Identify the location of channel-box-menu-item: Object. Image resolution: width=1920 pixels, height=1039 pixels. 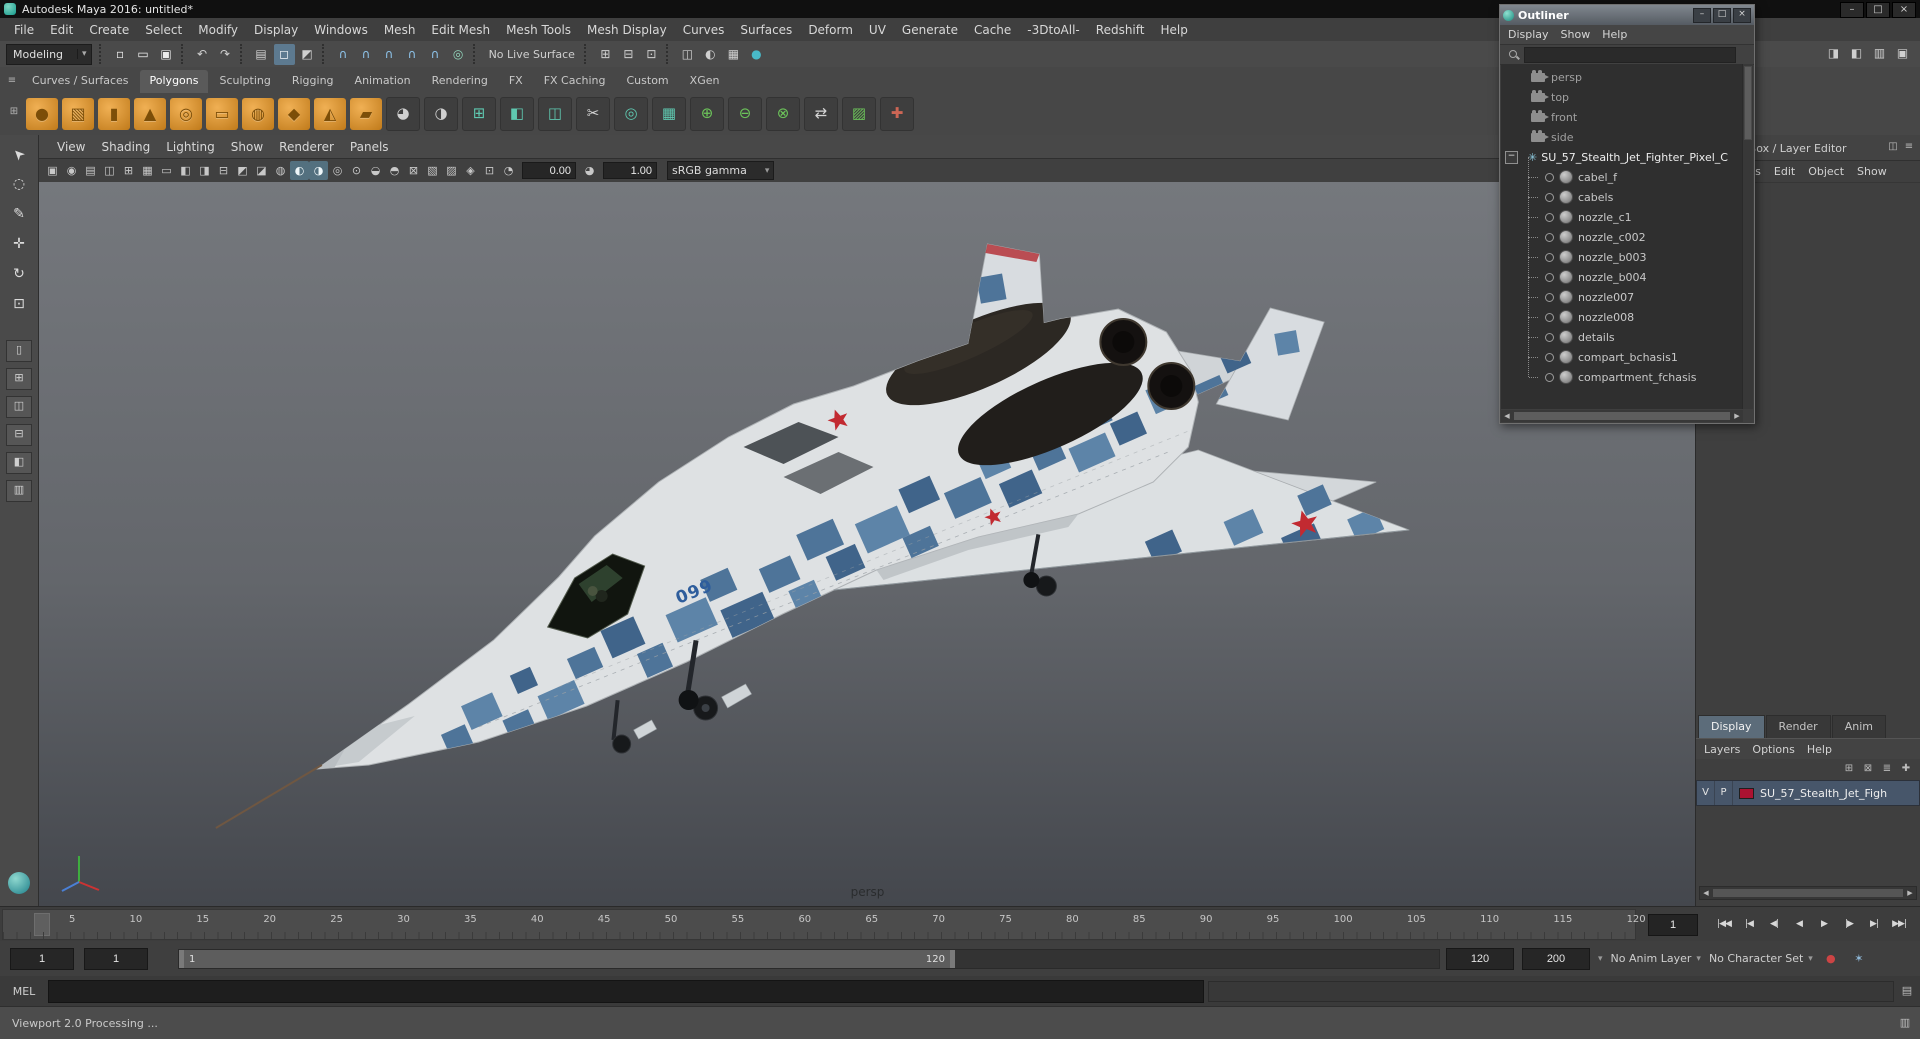
(1826, 171).